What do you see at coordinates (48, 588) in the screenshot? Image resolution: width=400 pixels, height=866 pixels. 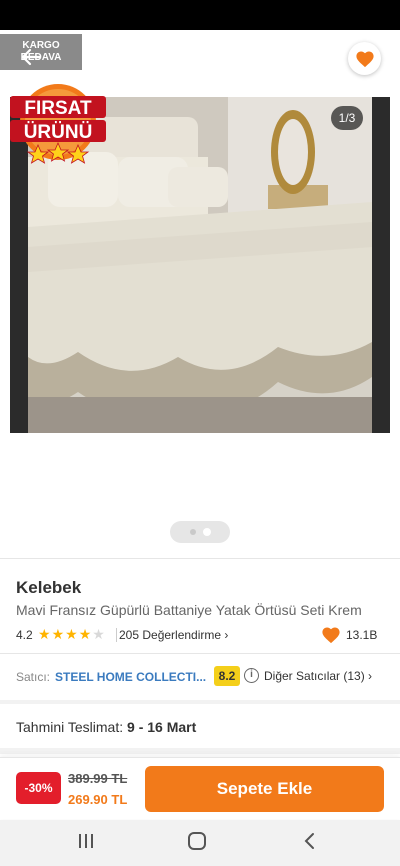 I see `brand-name: Kelebek` at bounding box center [48, 588].